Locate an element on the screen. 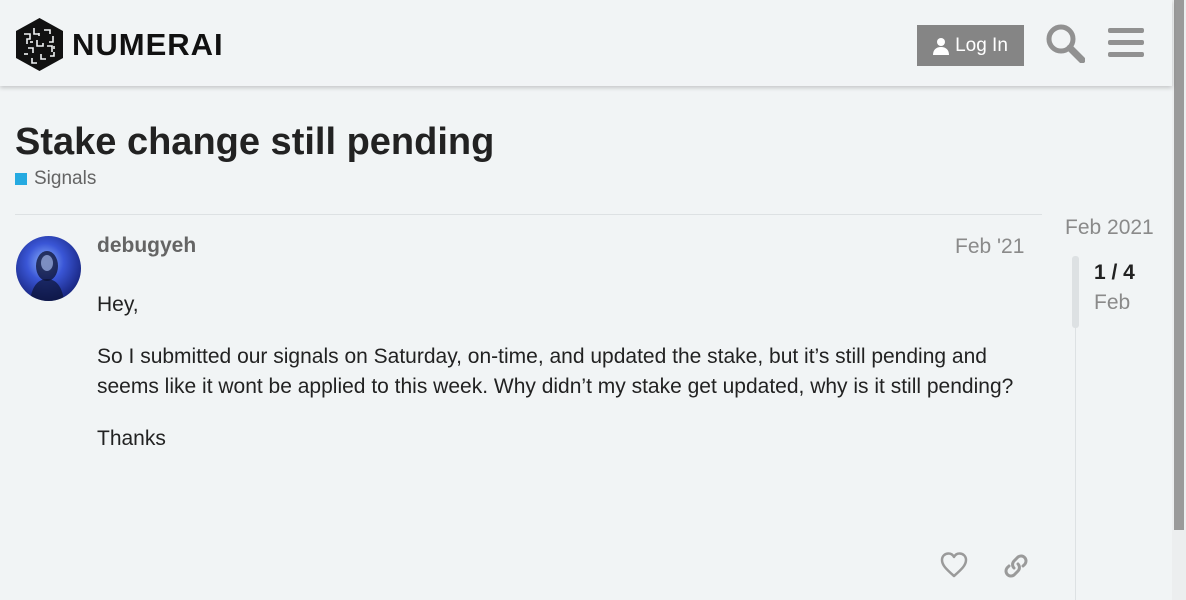 This screenshot has width=1186, height=600. page-scrollbar is located at coordinates (1179, 300).